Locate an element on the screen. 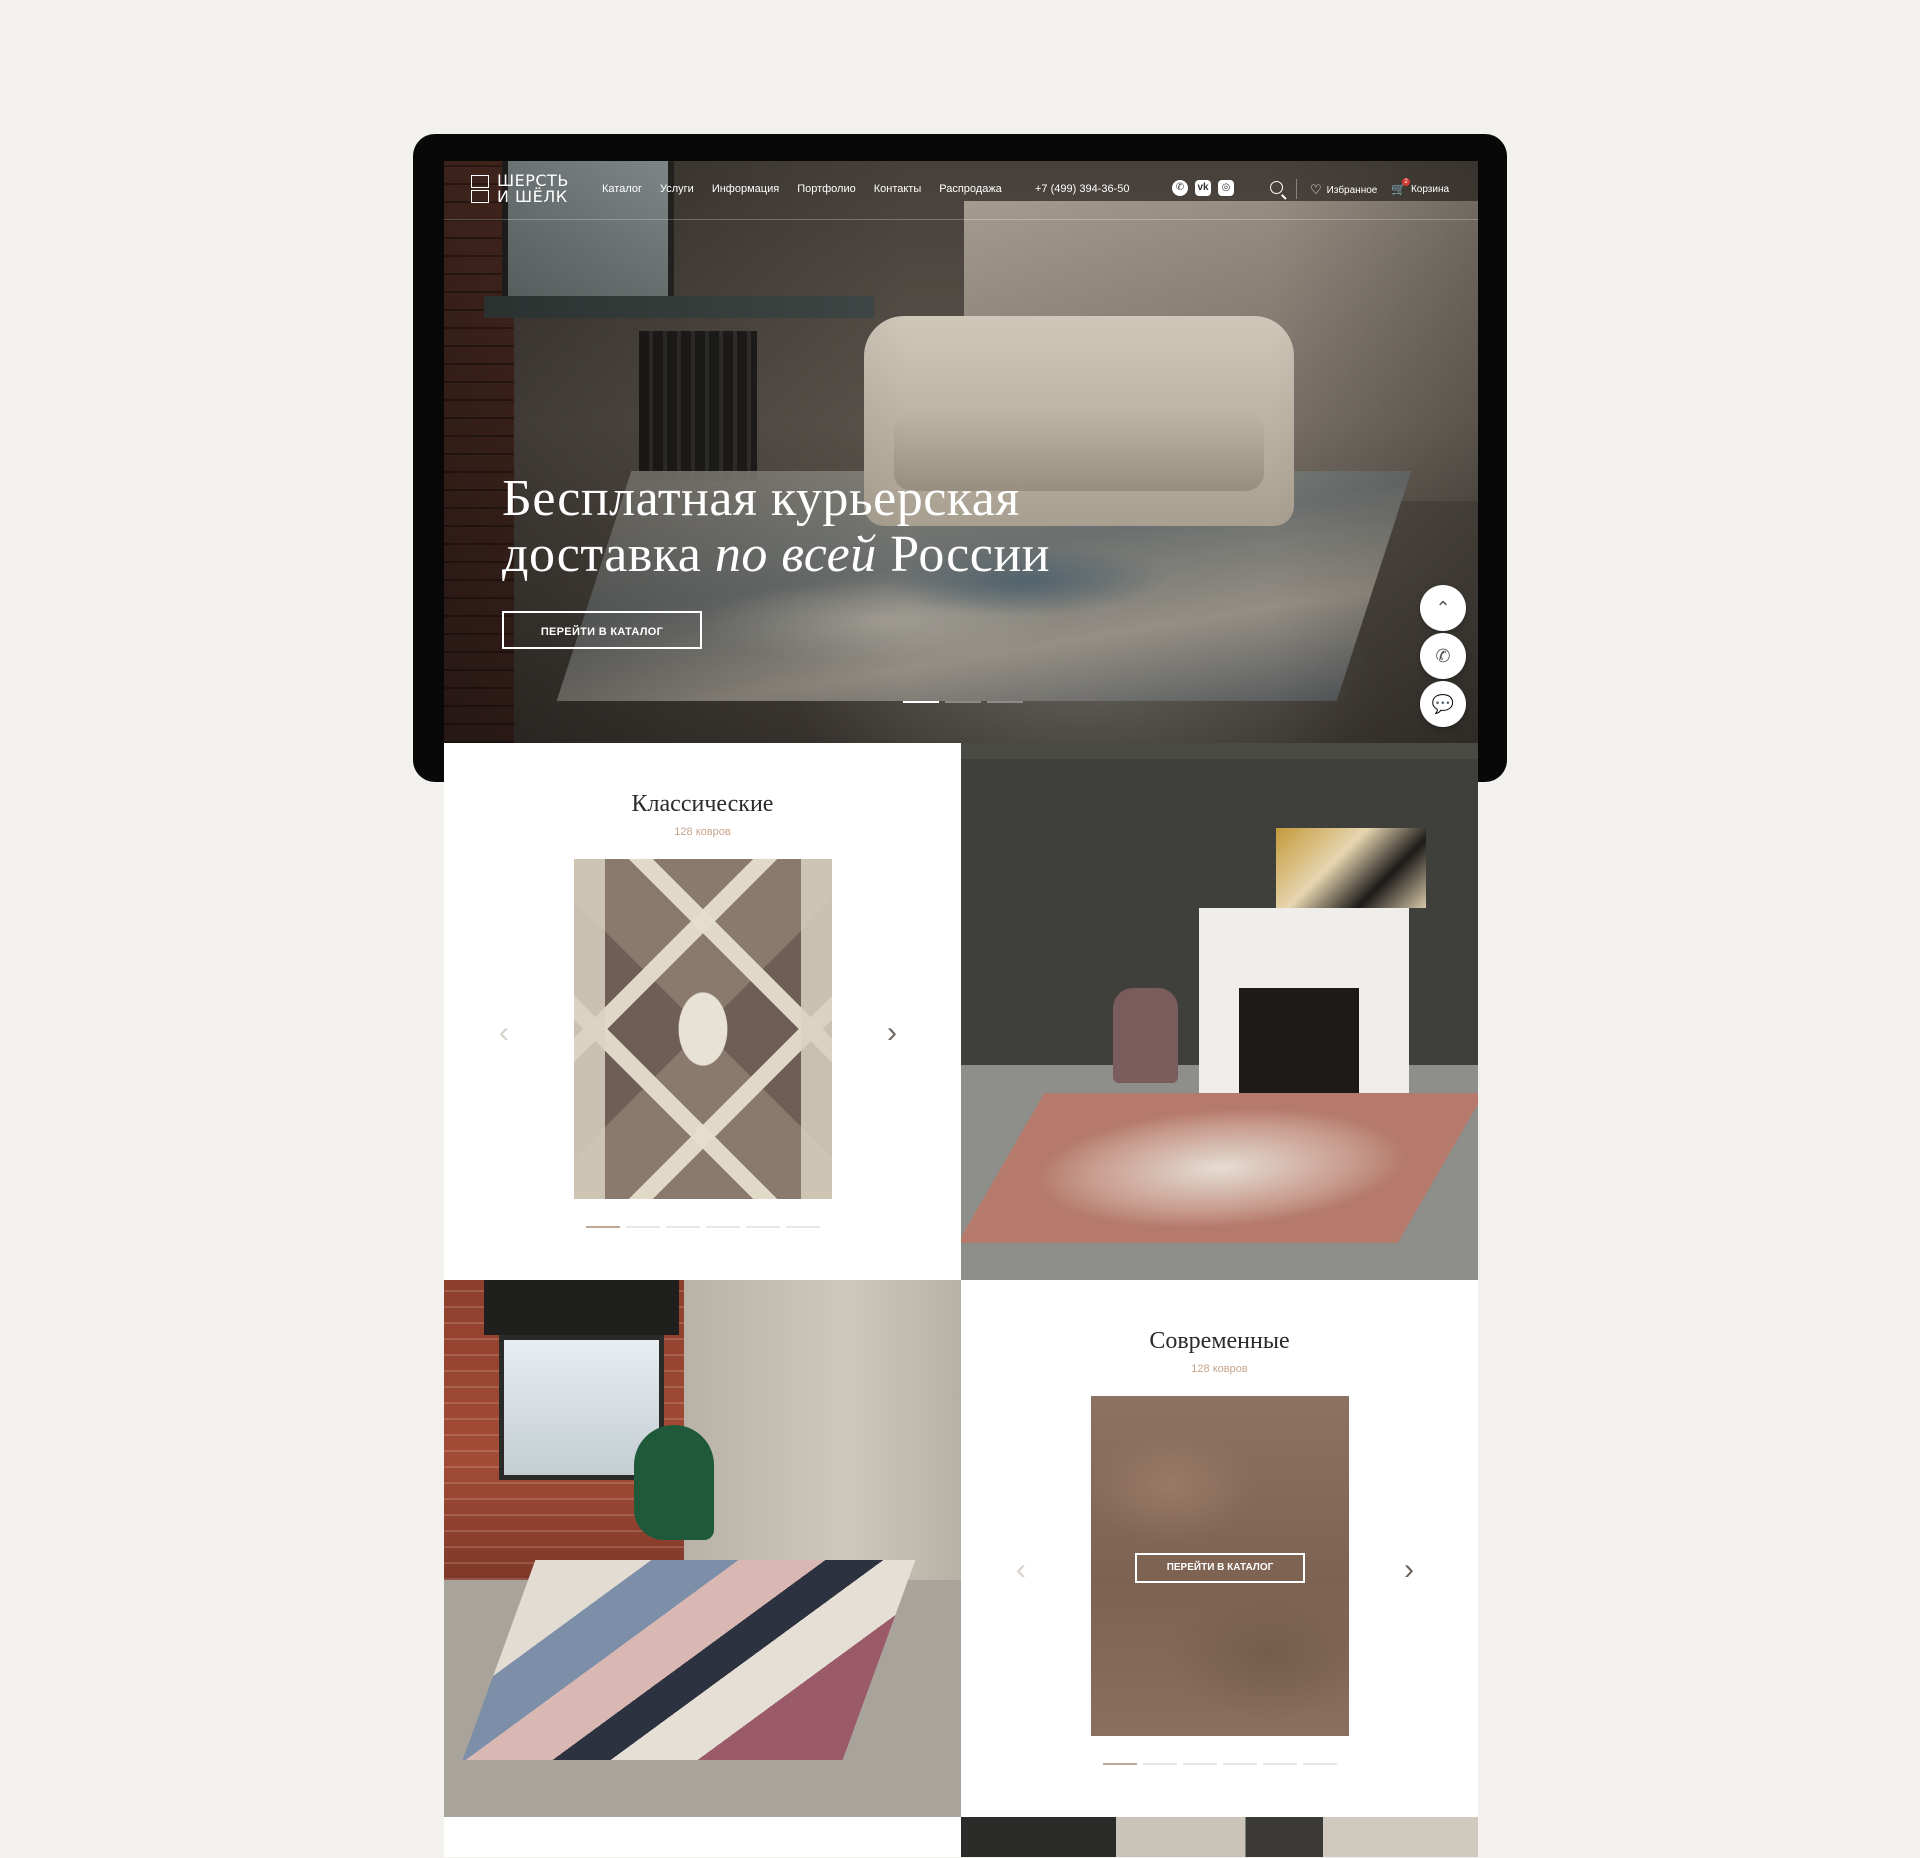 Image resolution: width=1920 pixels, height=1858 pixels. armchair is located at coordinates (1145, 1035).